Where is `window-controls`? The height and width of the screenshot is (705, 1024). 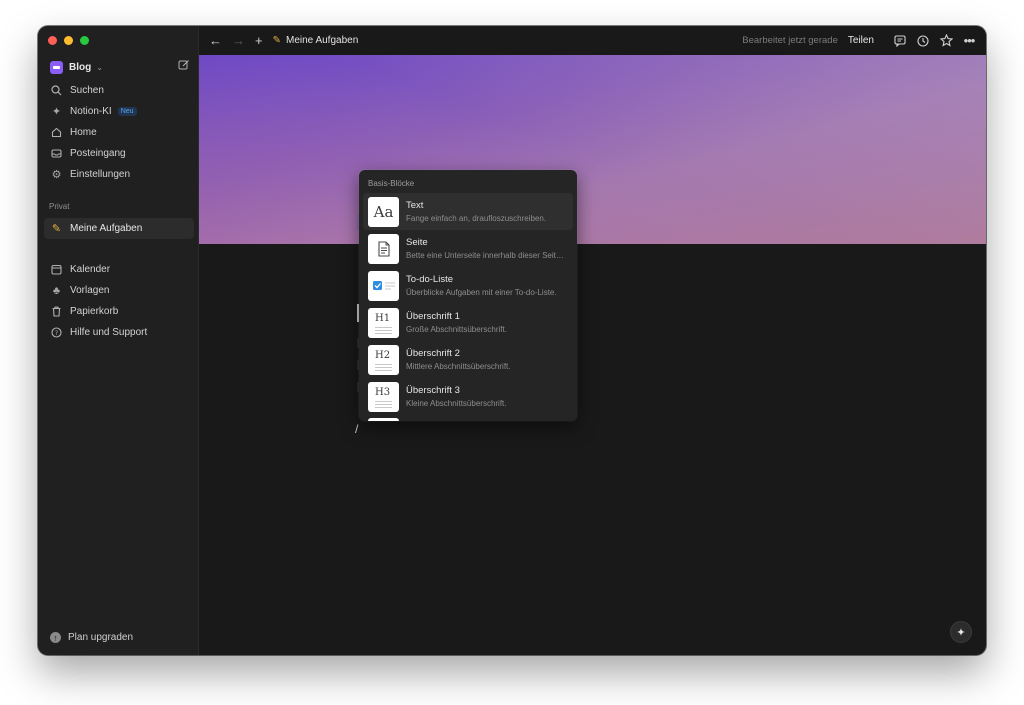
window-controls is located at coordinates (68, 40).